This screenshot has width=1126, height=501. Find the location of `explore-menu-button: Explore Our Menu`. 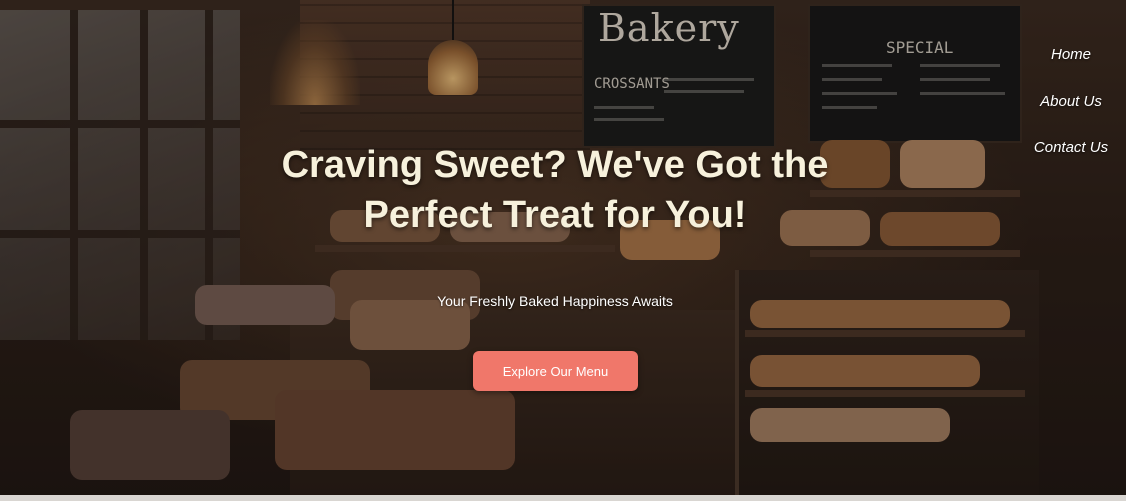

explore-menu-button: Explore Our Menu is located at coordinates (555, 371).